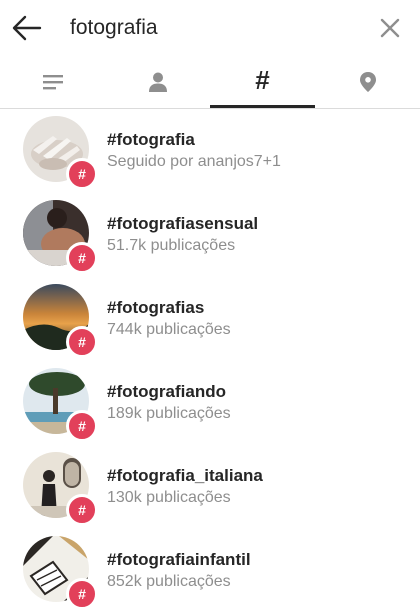  I want to click on hashtag-icon: #, so click(262, 80).